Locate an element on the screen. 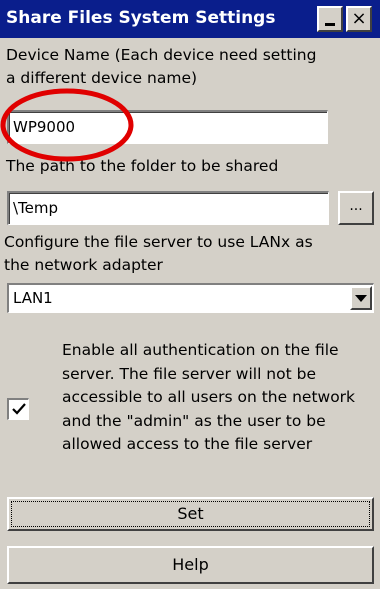  help-button: Help is located at coordinates (190, 565).